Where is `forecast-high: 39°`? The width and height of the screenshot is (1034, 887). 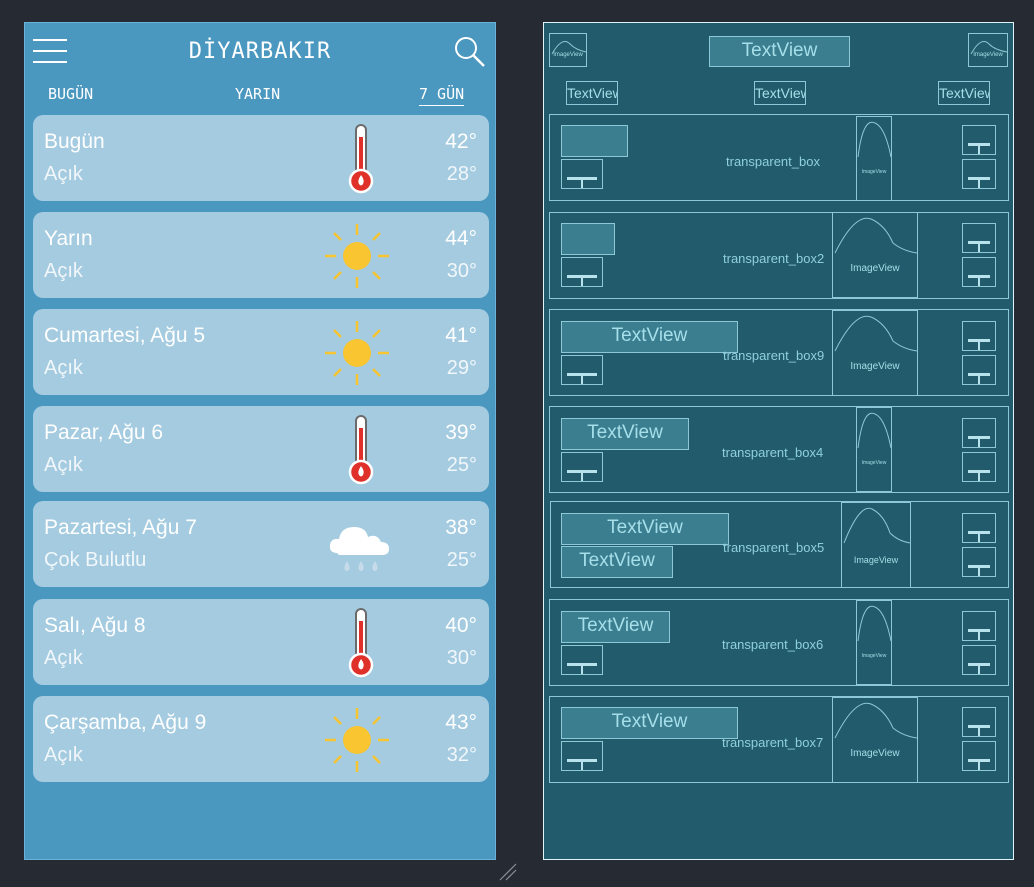 forecast-high: 39° is located at coordinates (461, 432).